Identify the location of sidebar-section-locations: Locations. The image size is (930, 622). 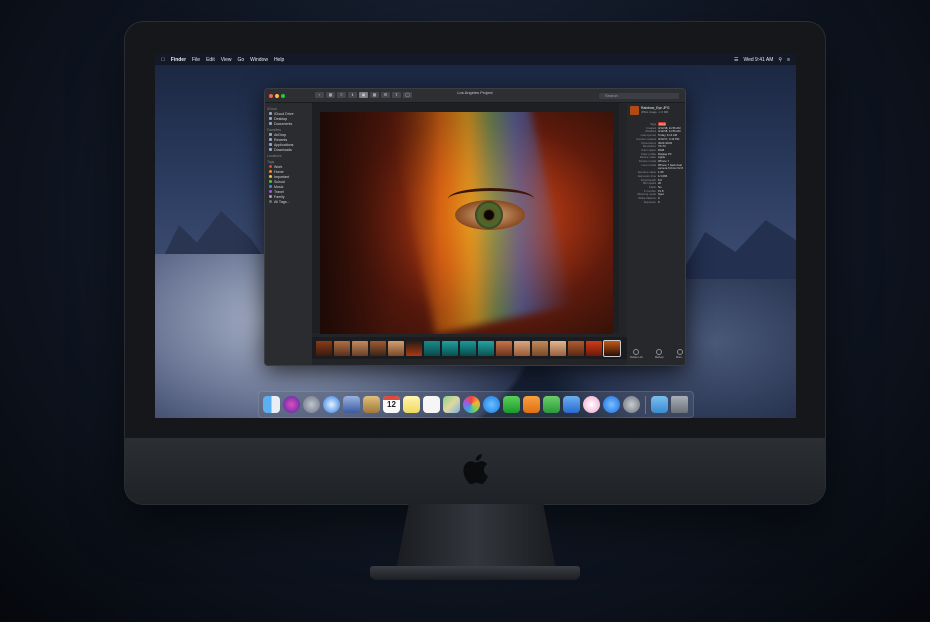
(274, 156).